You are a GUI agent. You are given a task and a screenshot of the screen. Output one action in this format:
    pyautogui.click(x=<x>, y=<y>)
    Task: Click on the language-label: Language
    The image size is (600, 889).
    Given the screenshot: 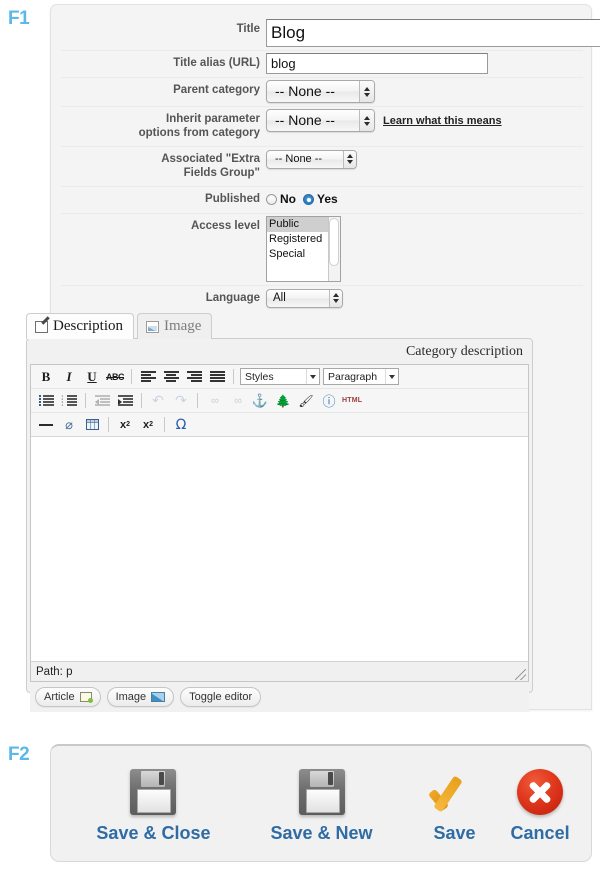 What is the action you would take?
    pyautogui.click(x=232, y=297)
    